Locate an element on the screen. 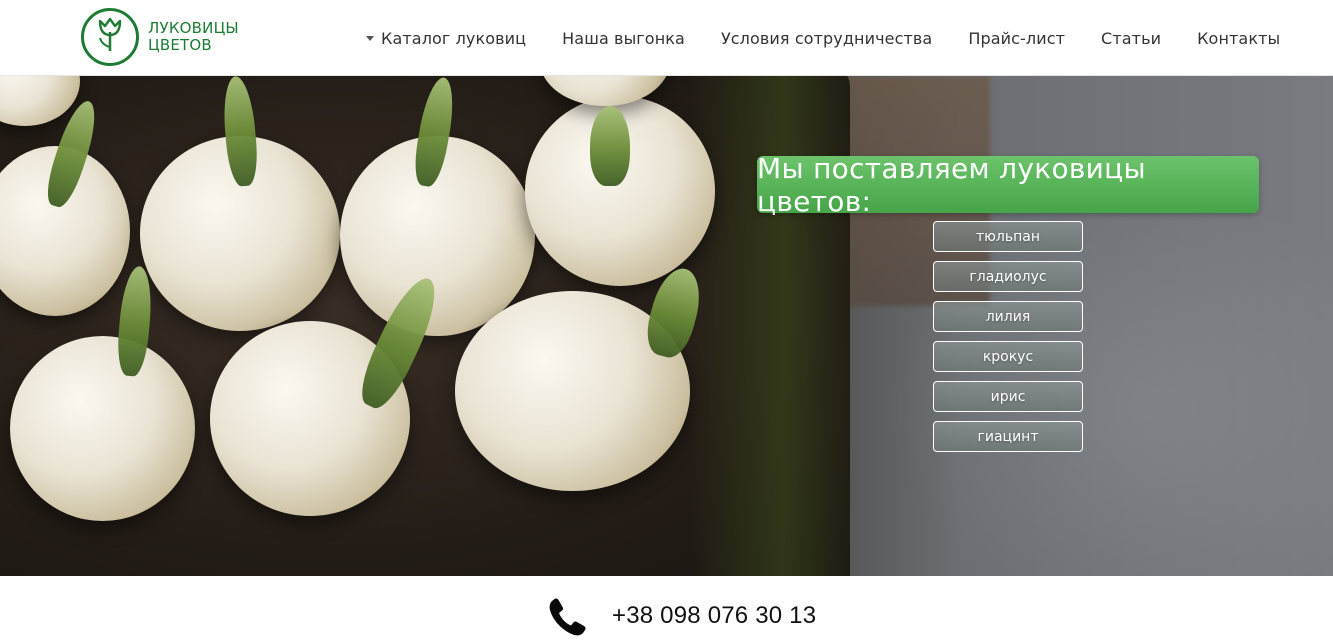 The height and width of the screenshot is (643, 1333). logo-line-2: ЦВЕТОВ is located at coordinates (180, 45).